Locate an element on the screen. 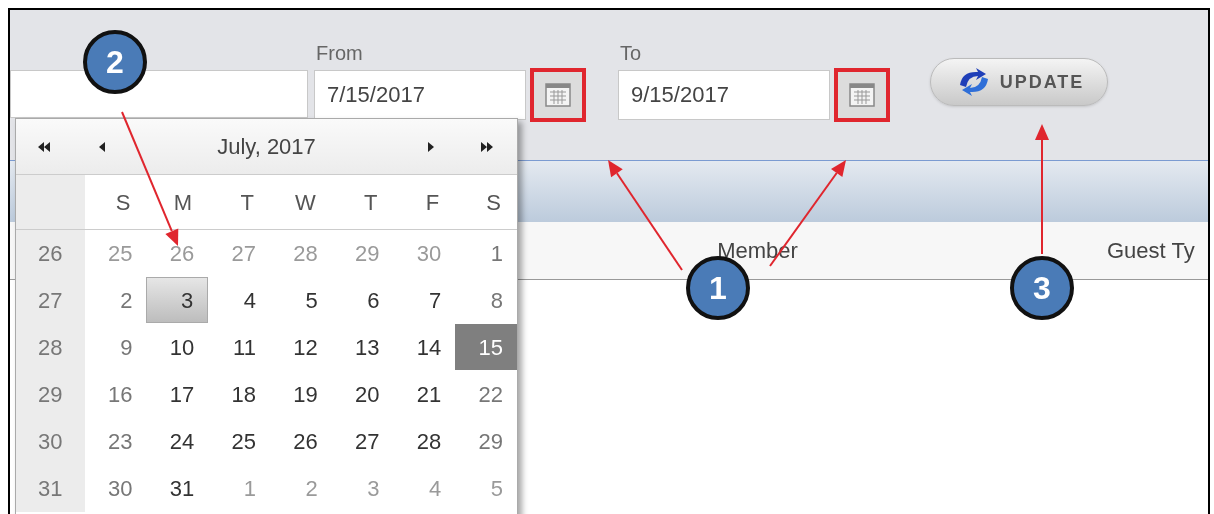 The width and height of the screenshot is (1214, 514). calendar-day: 9 is located at coordinates (115, 347).